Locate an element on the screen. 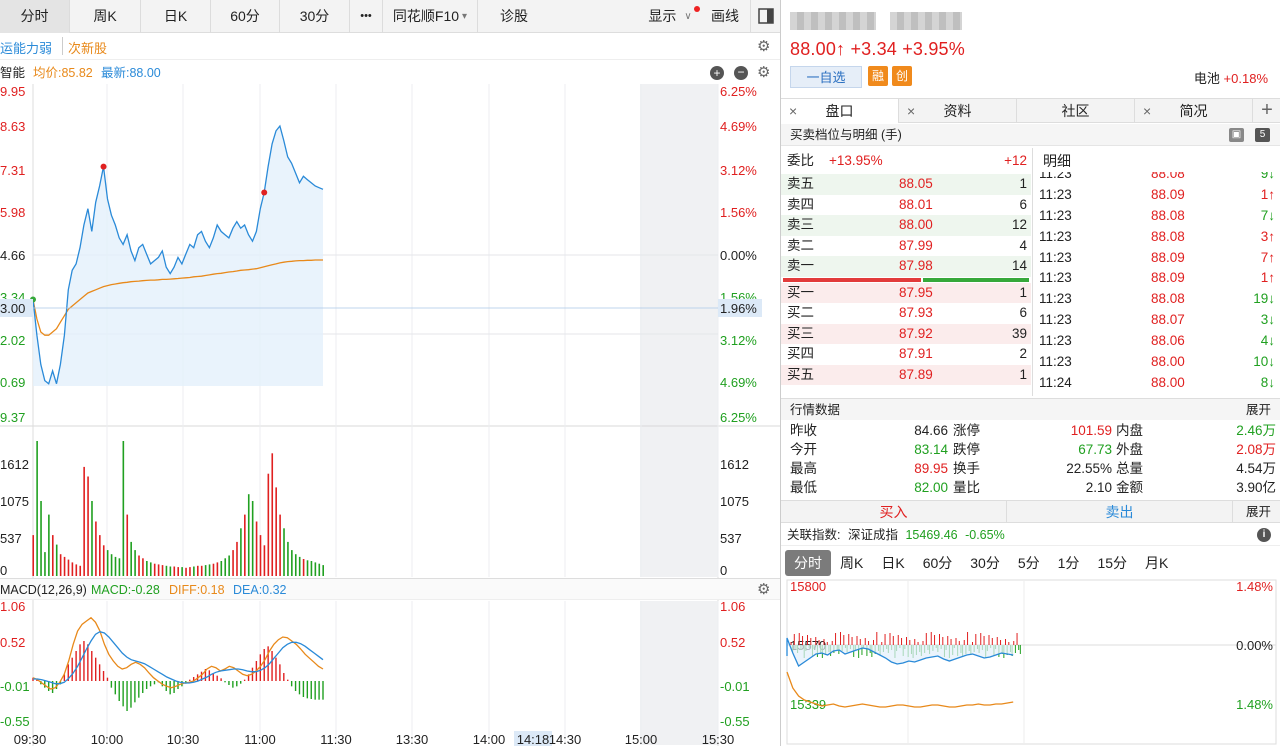  order-level: 卖二 87.99 4 is located at coordinates (906, 245).